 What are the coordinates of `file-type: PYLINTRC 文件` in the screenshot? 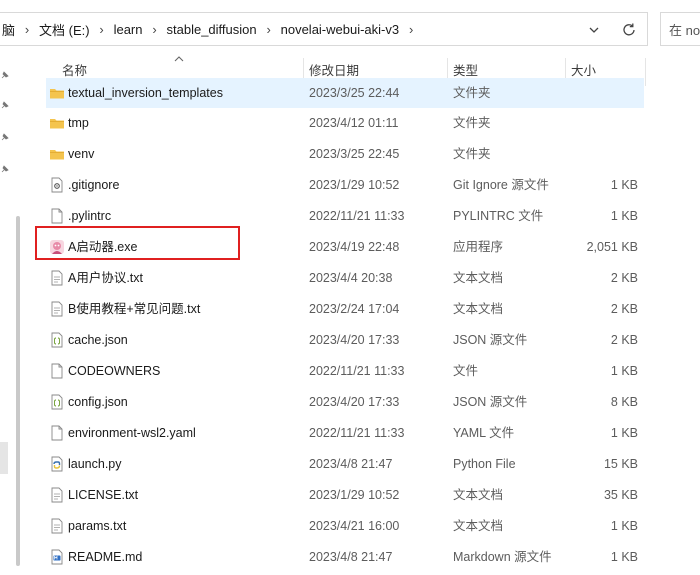 It's located at (498, 216).